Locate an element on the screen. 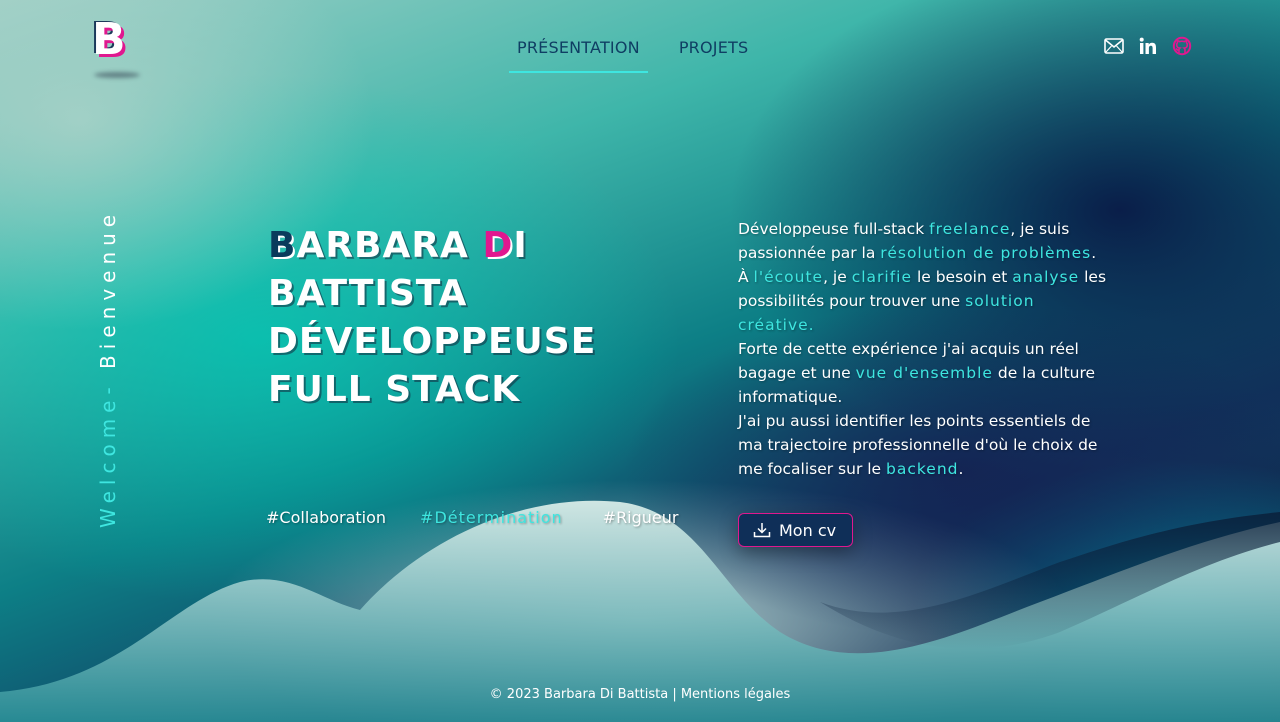  legal-mentions-link: Mentions légales is located at coordinates (735, 694).